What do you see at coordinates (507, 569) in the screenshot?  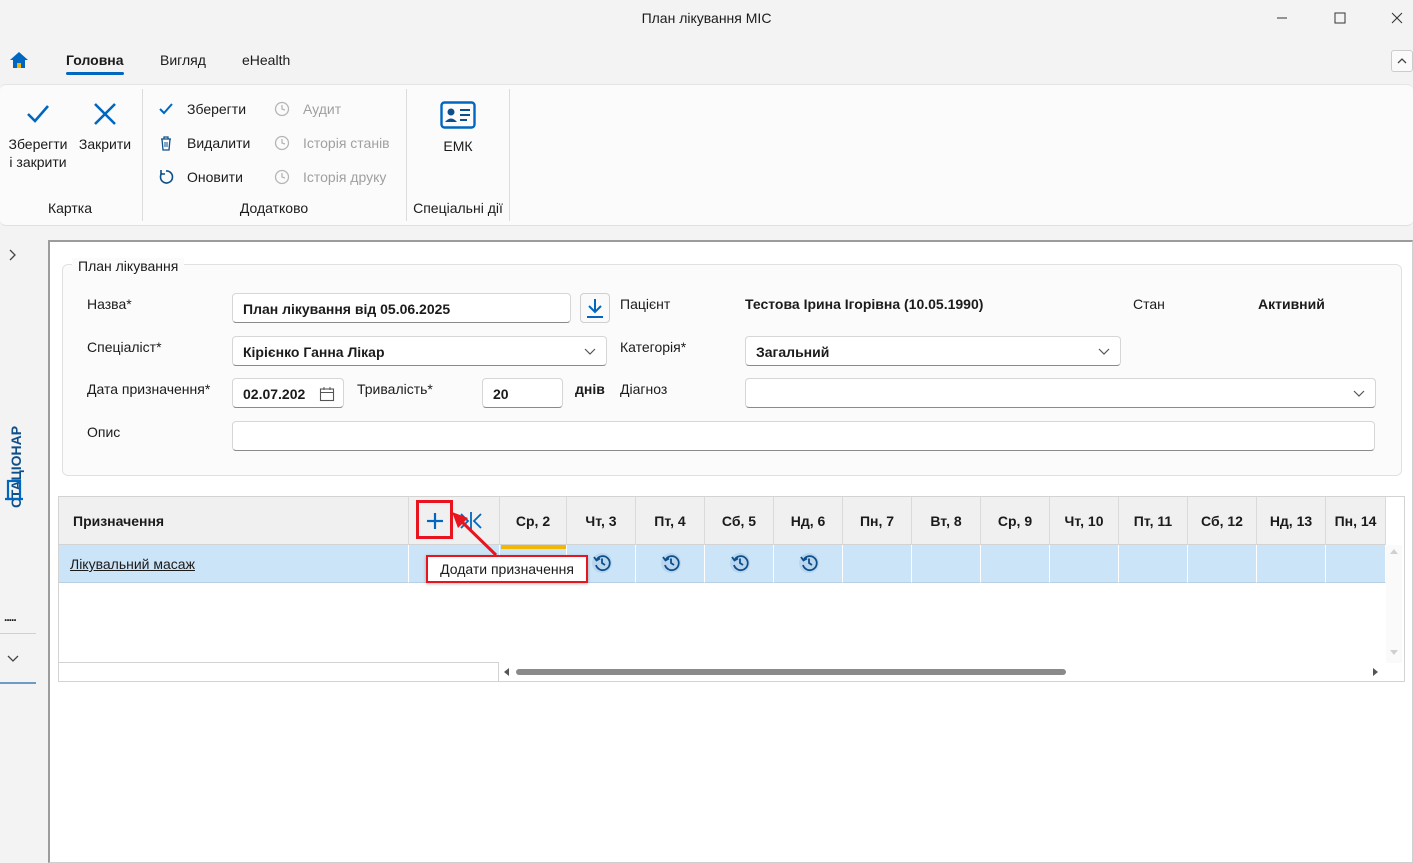 I see `add-prescription-tooltip: Додати призначення` at bounding box center [507, 569].